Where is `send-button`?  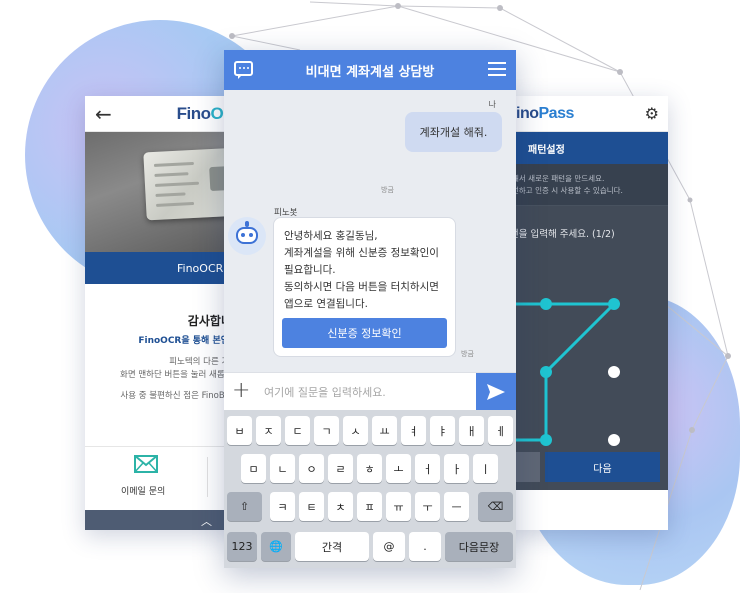 send-button is located at coordinates (496, 392).